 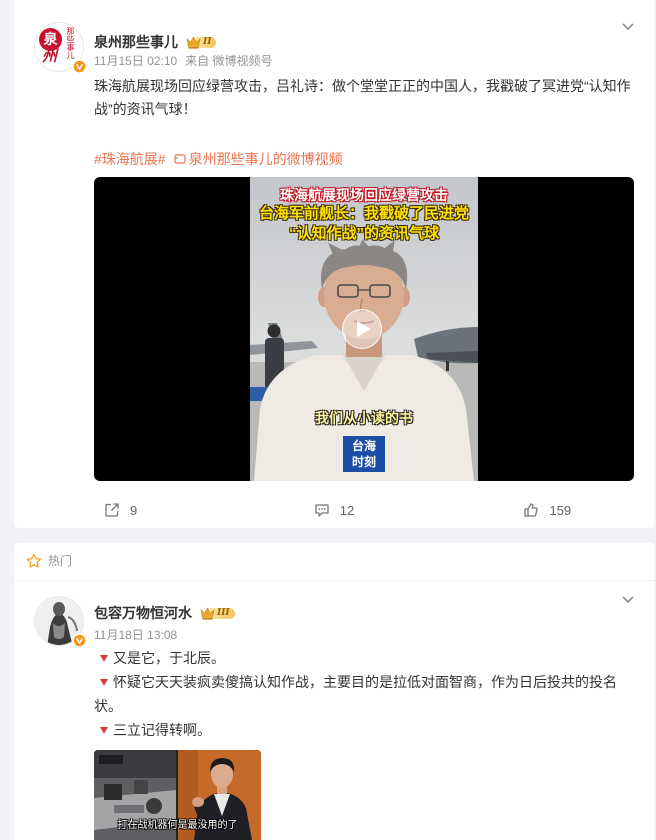 I want to click on video-title-line-2: 台海军前舰长：我戳破了民进党, so click(x=363, y=213).